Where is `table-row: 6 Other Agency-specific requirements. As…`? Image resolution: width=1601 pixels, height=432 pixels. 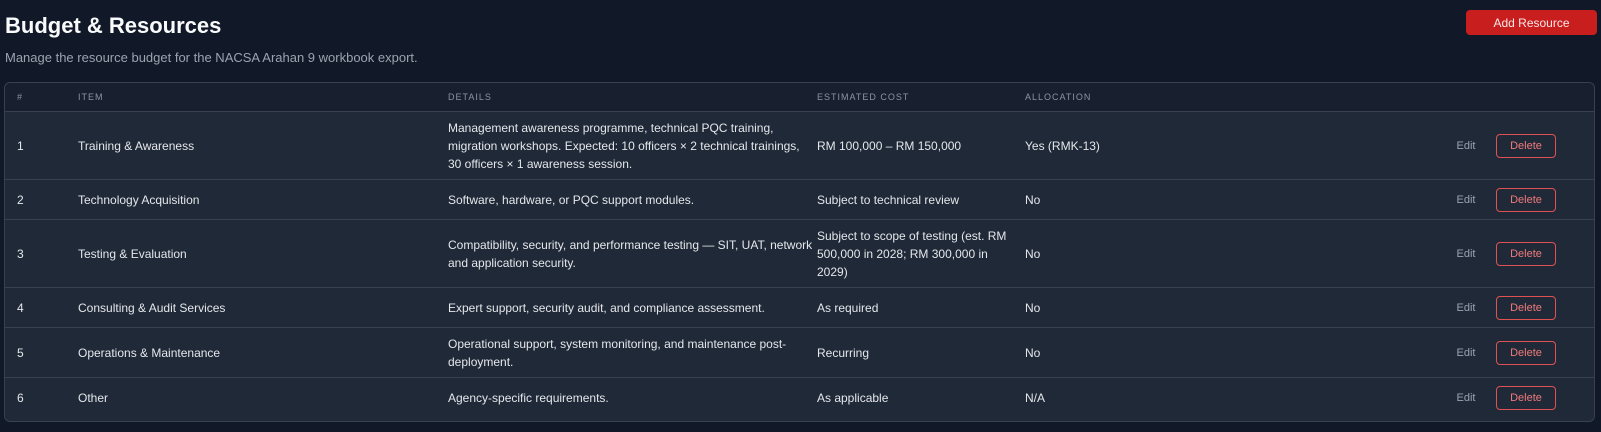
table-row: 6 Other Agency-specific requirements. As… is located at coordinates (799, 398).